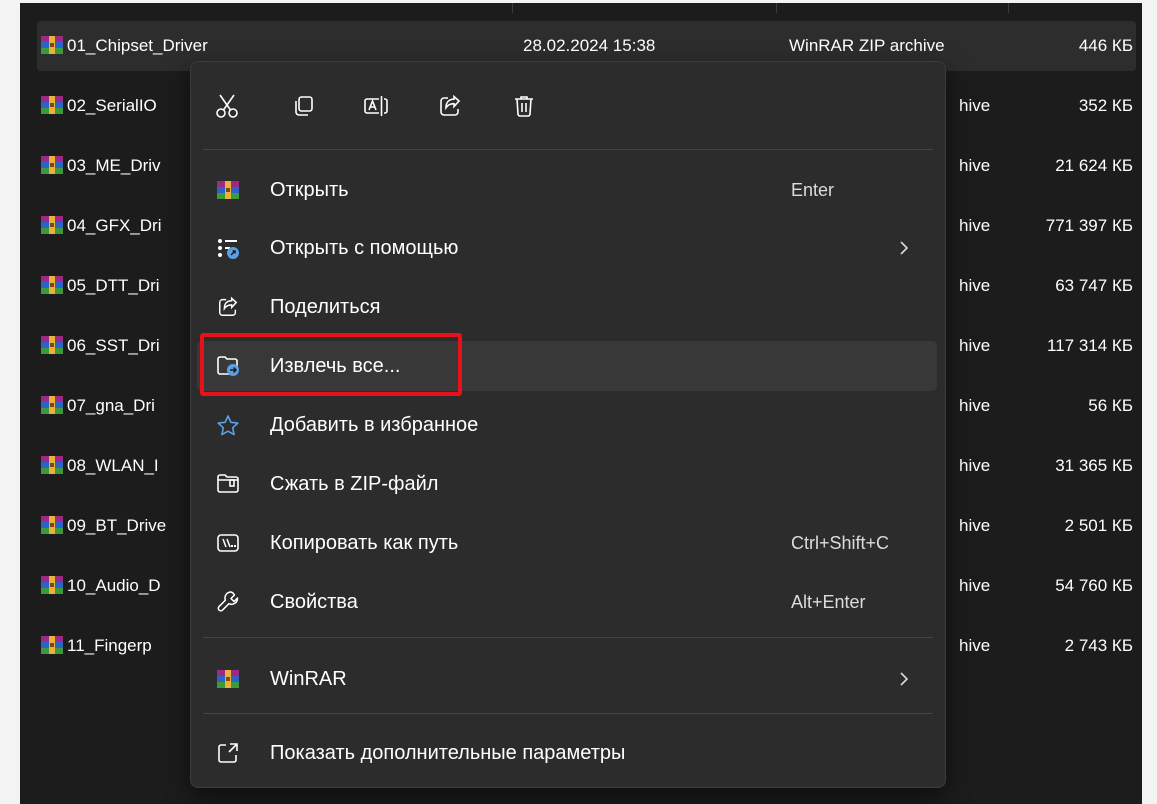 The width and height of the screenshot is (1157, 804). I want to click on annotation-highlight-box, so click(331, 364).